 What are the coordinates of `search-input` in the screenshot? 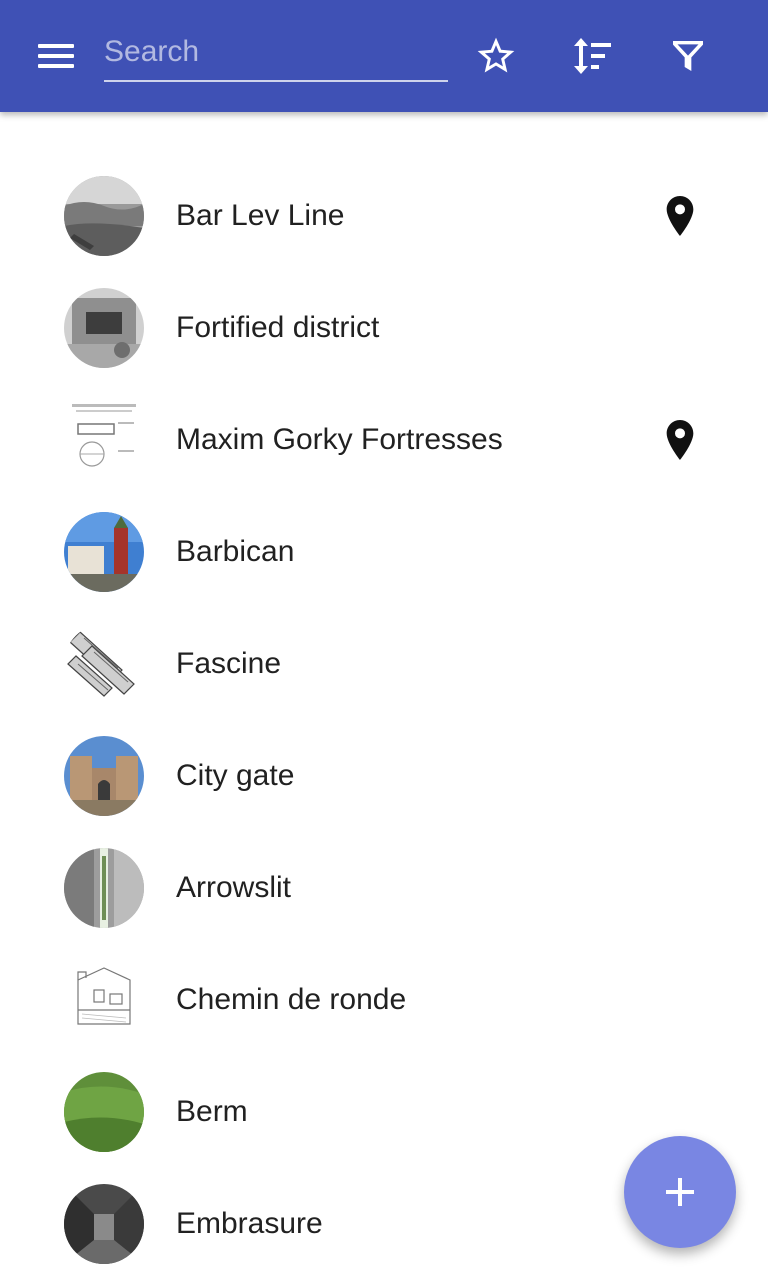 It's located at (276, 52).